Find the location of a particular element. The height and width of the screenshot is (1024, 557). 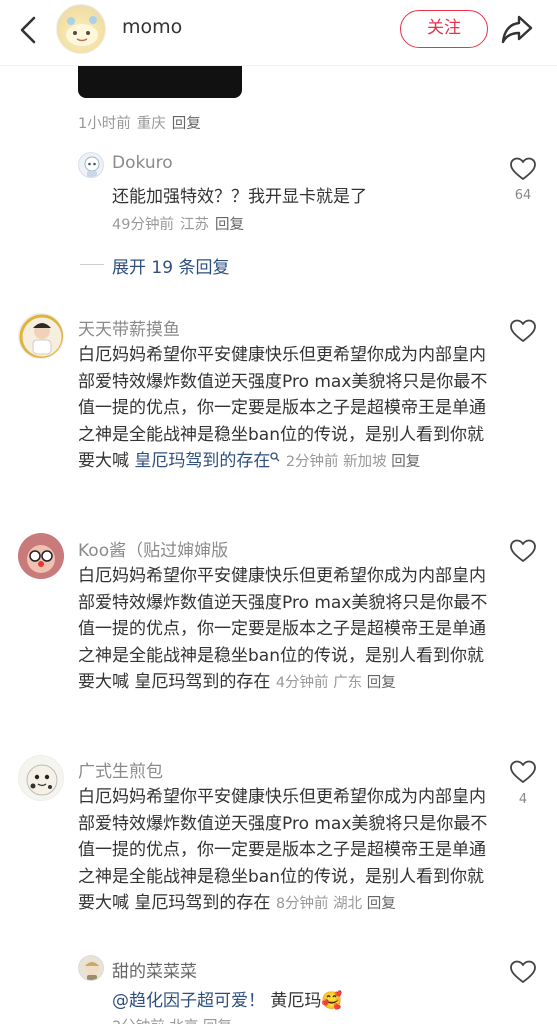

comment-meta: 2分钟前 新加坡 回复 is located at coordinates (353, 462).